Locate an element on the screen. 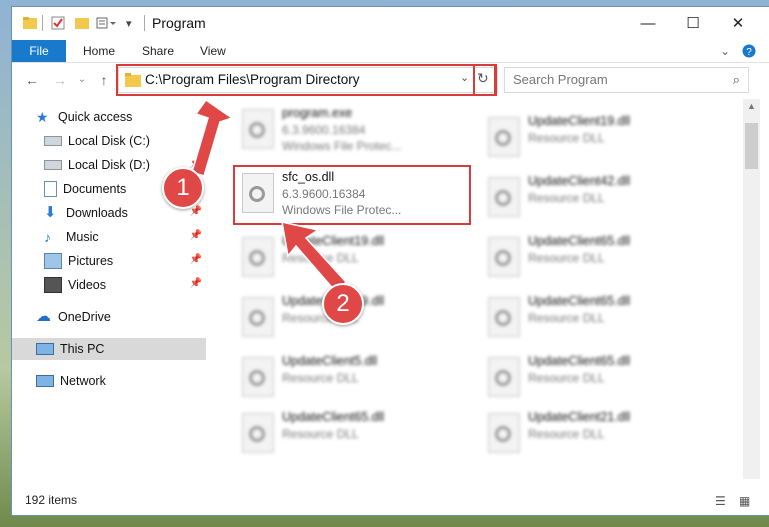  arrow-to-file is located at coordinates (314, 257).